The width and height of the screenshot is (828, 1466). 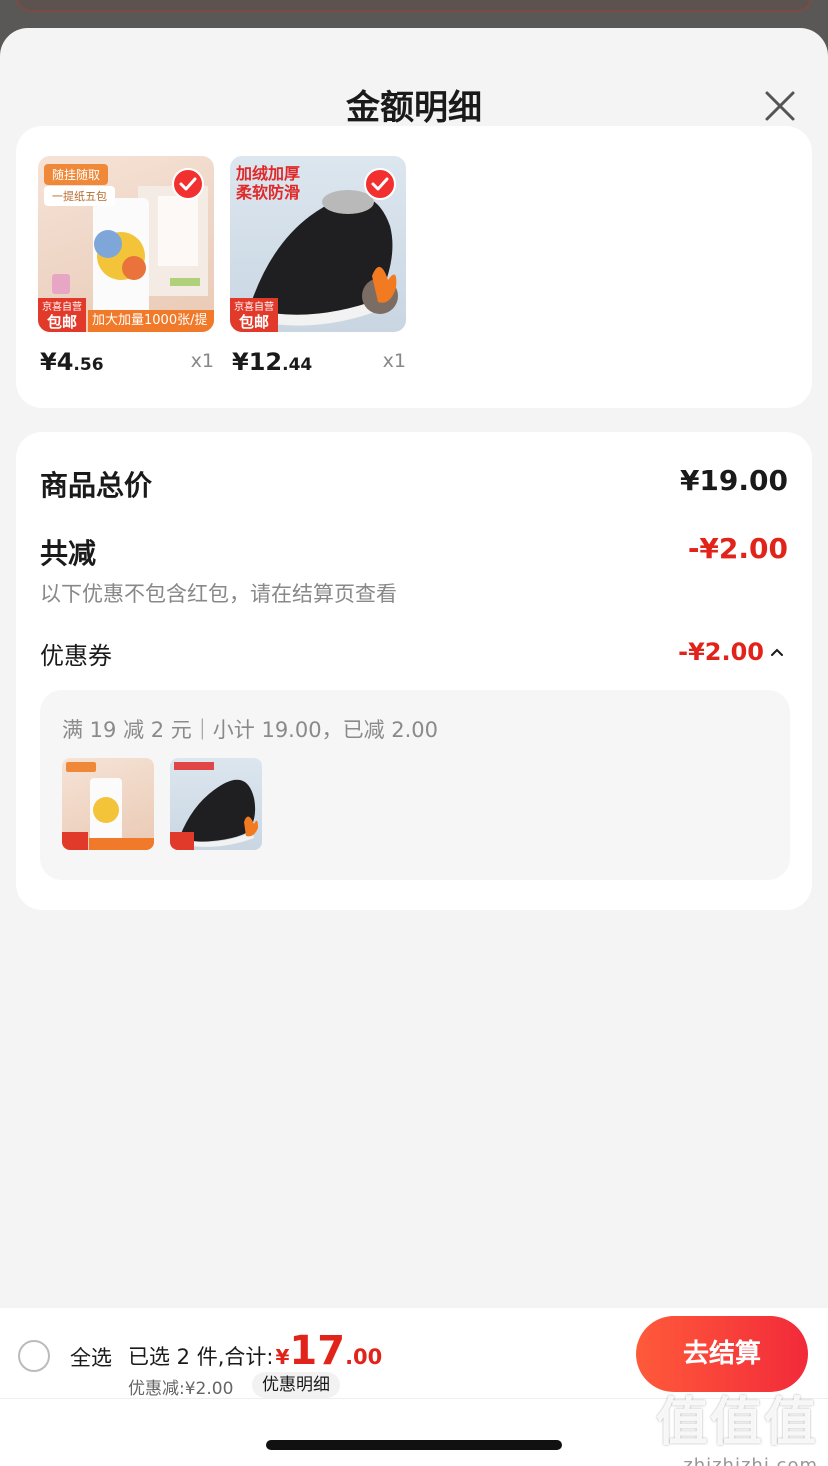 I want to click on selected-summary: 已选 2 件,合计: ¥ 17 .00, so click(x=255, y=1351).